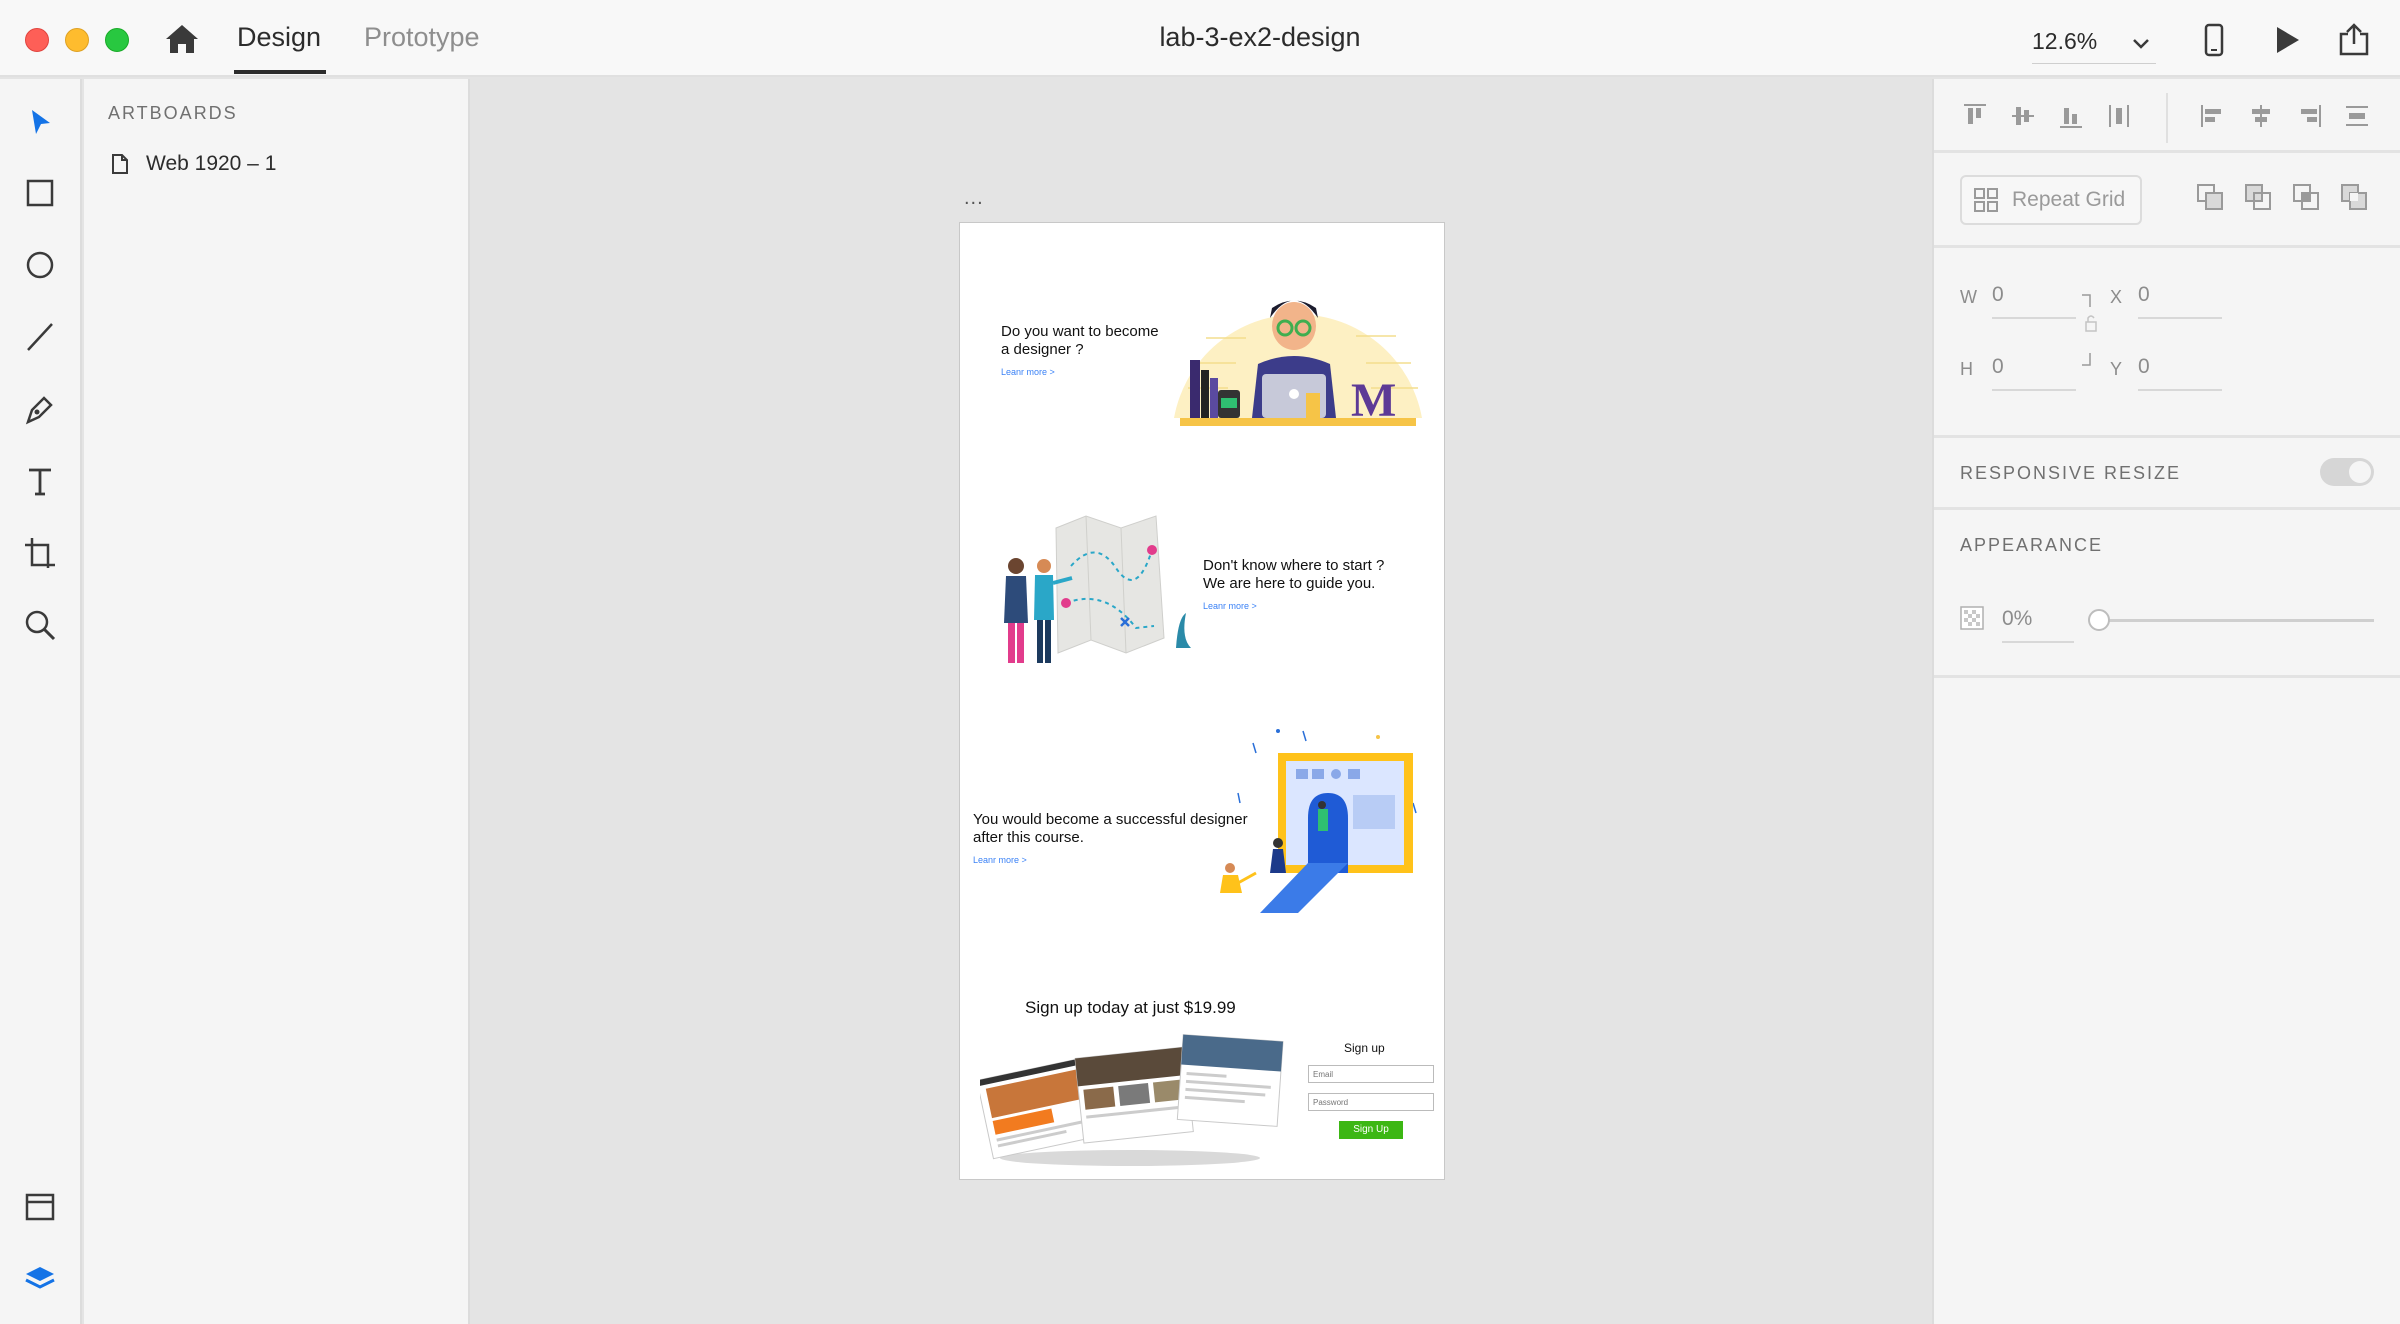 The image size is (2400, 1324). What do you see at coordinates (1364, 1048) in the screenshot?
I see `signup-form-title: Sign up` at bounding box center [1364, 1048].